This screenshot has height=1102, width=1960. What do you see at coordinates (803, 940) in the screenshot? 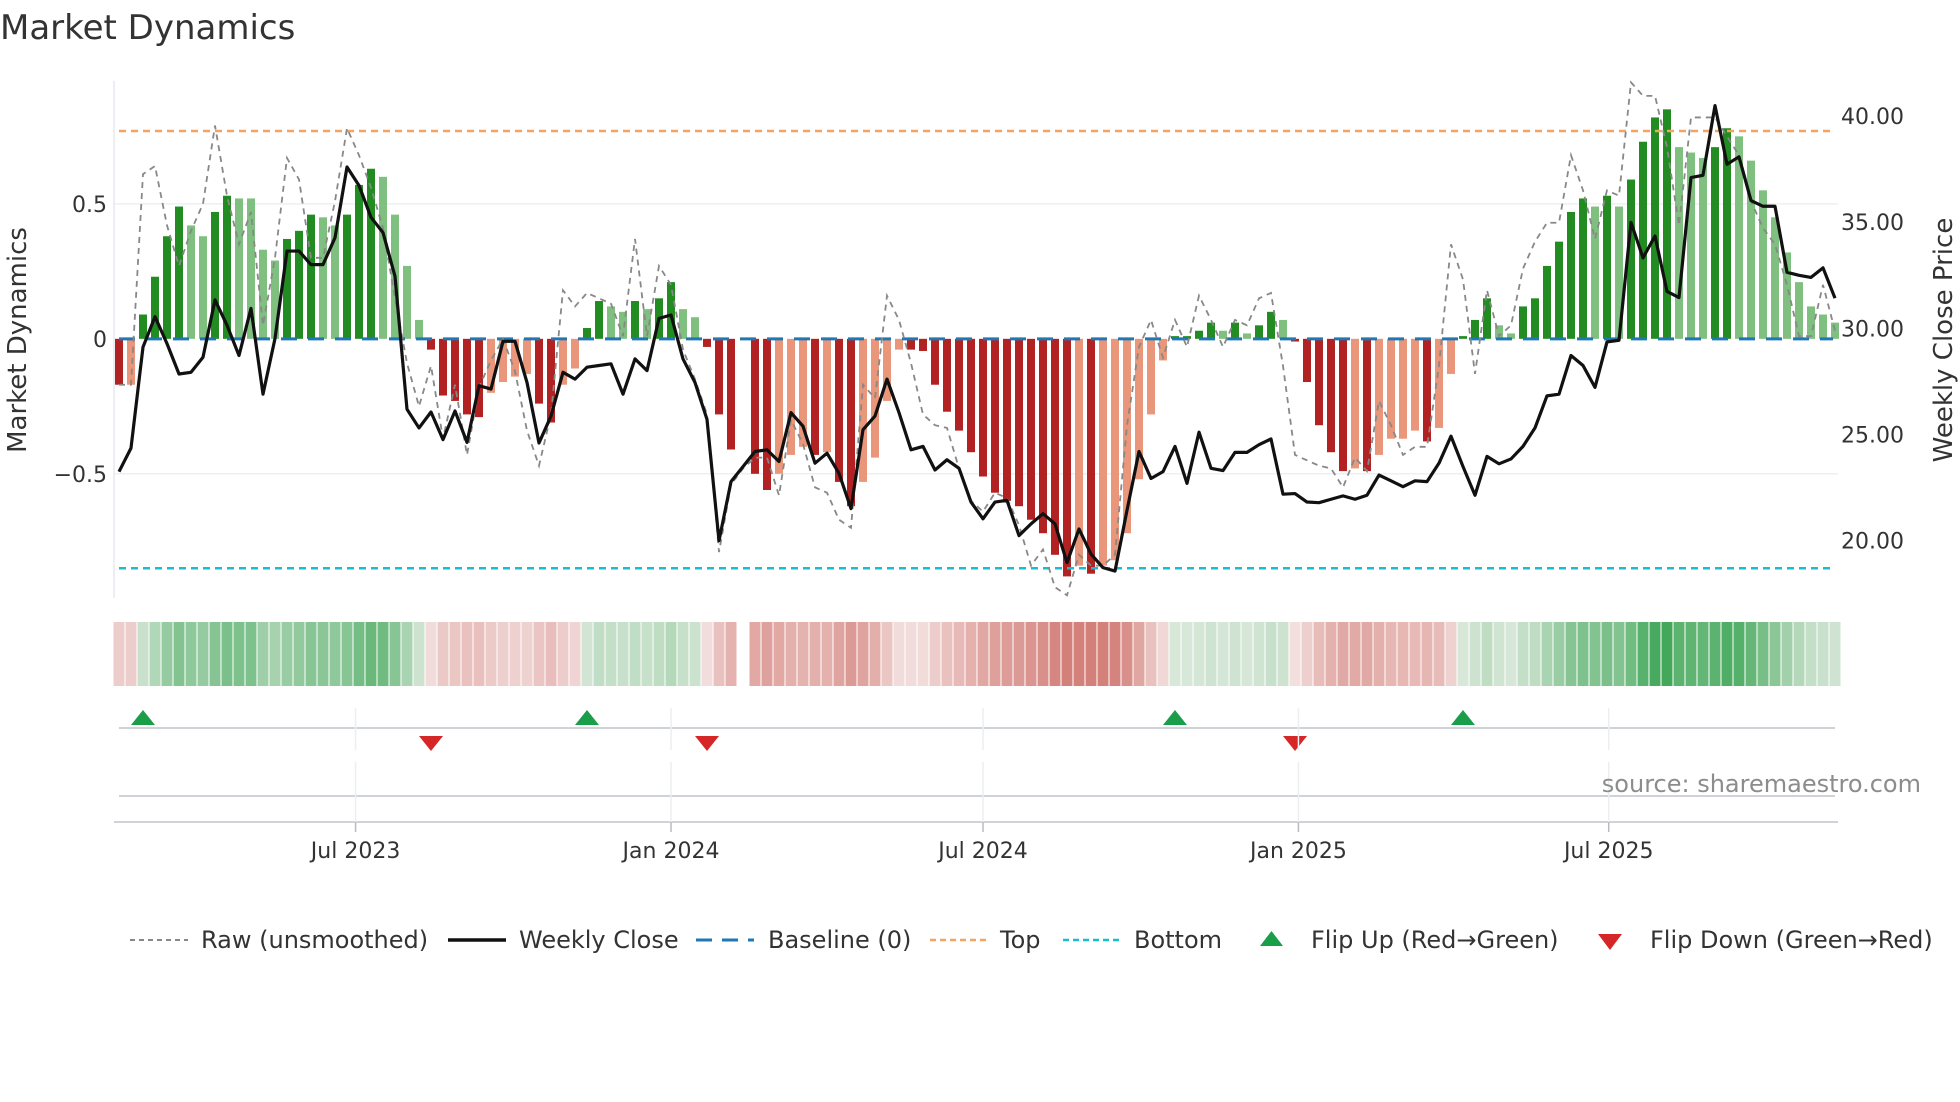
I see `legend-item-baseline: Baseline (0)` at bounding box center [803, 940].